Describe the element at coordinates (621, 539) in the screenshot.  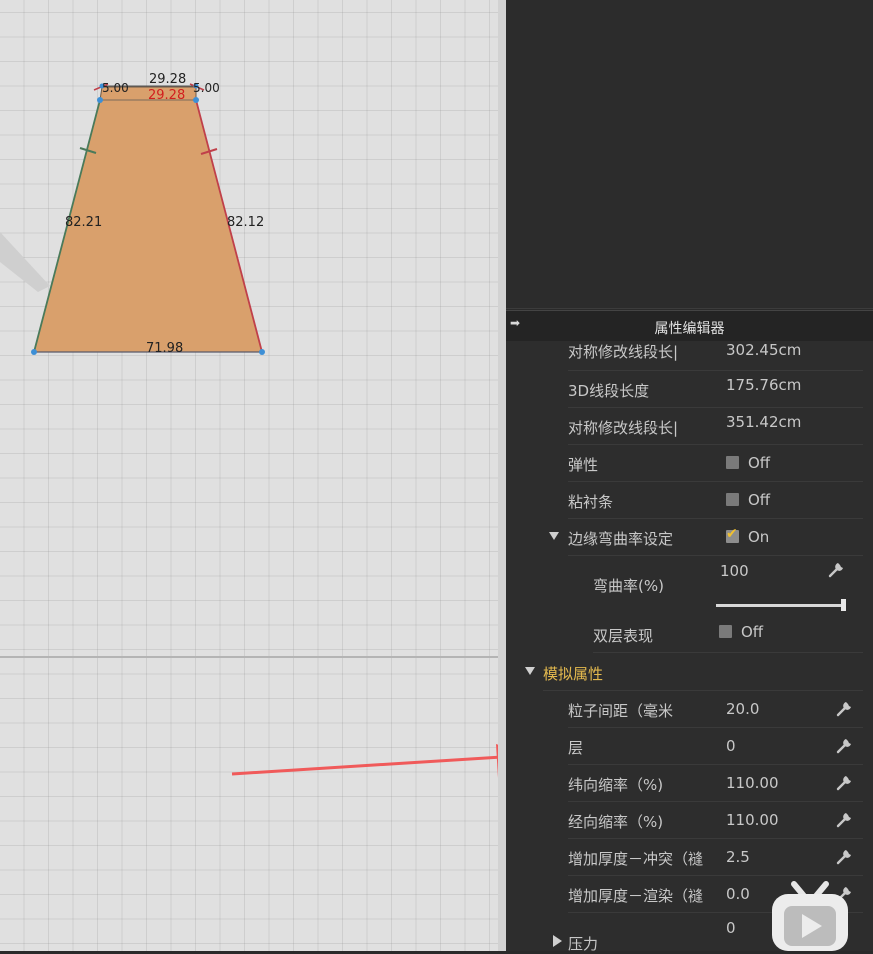
I see `property-label: 边缘弯曲率设定` at that location.